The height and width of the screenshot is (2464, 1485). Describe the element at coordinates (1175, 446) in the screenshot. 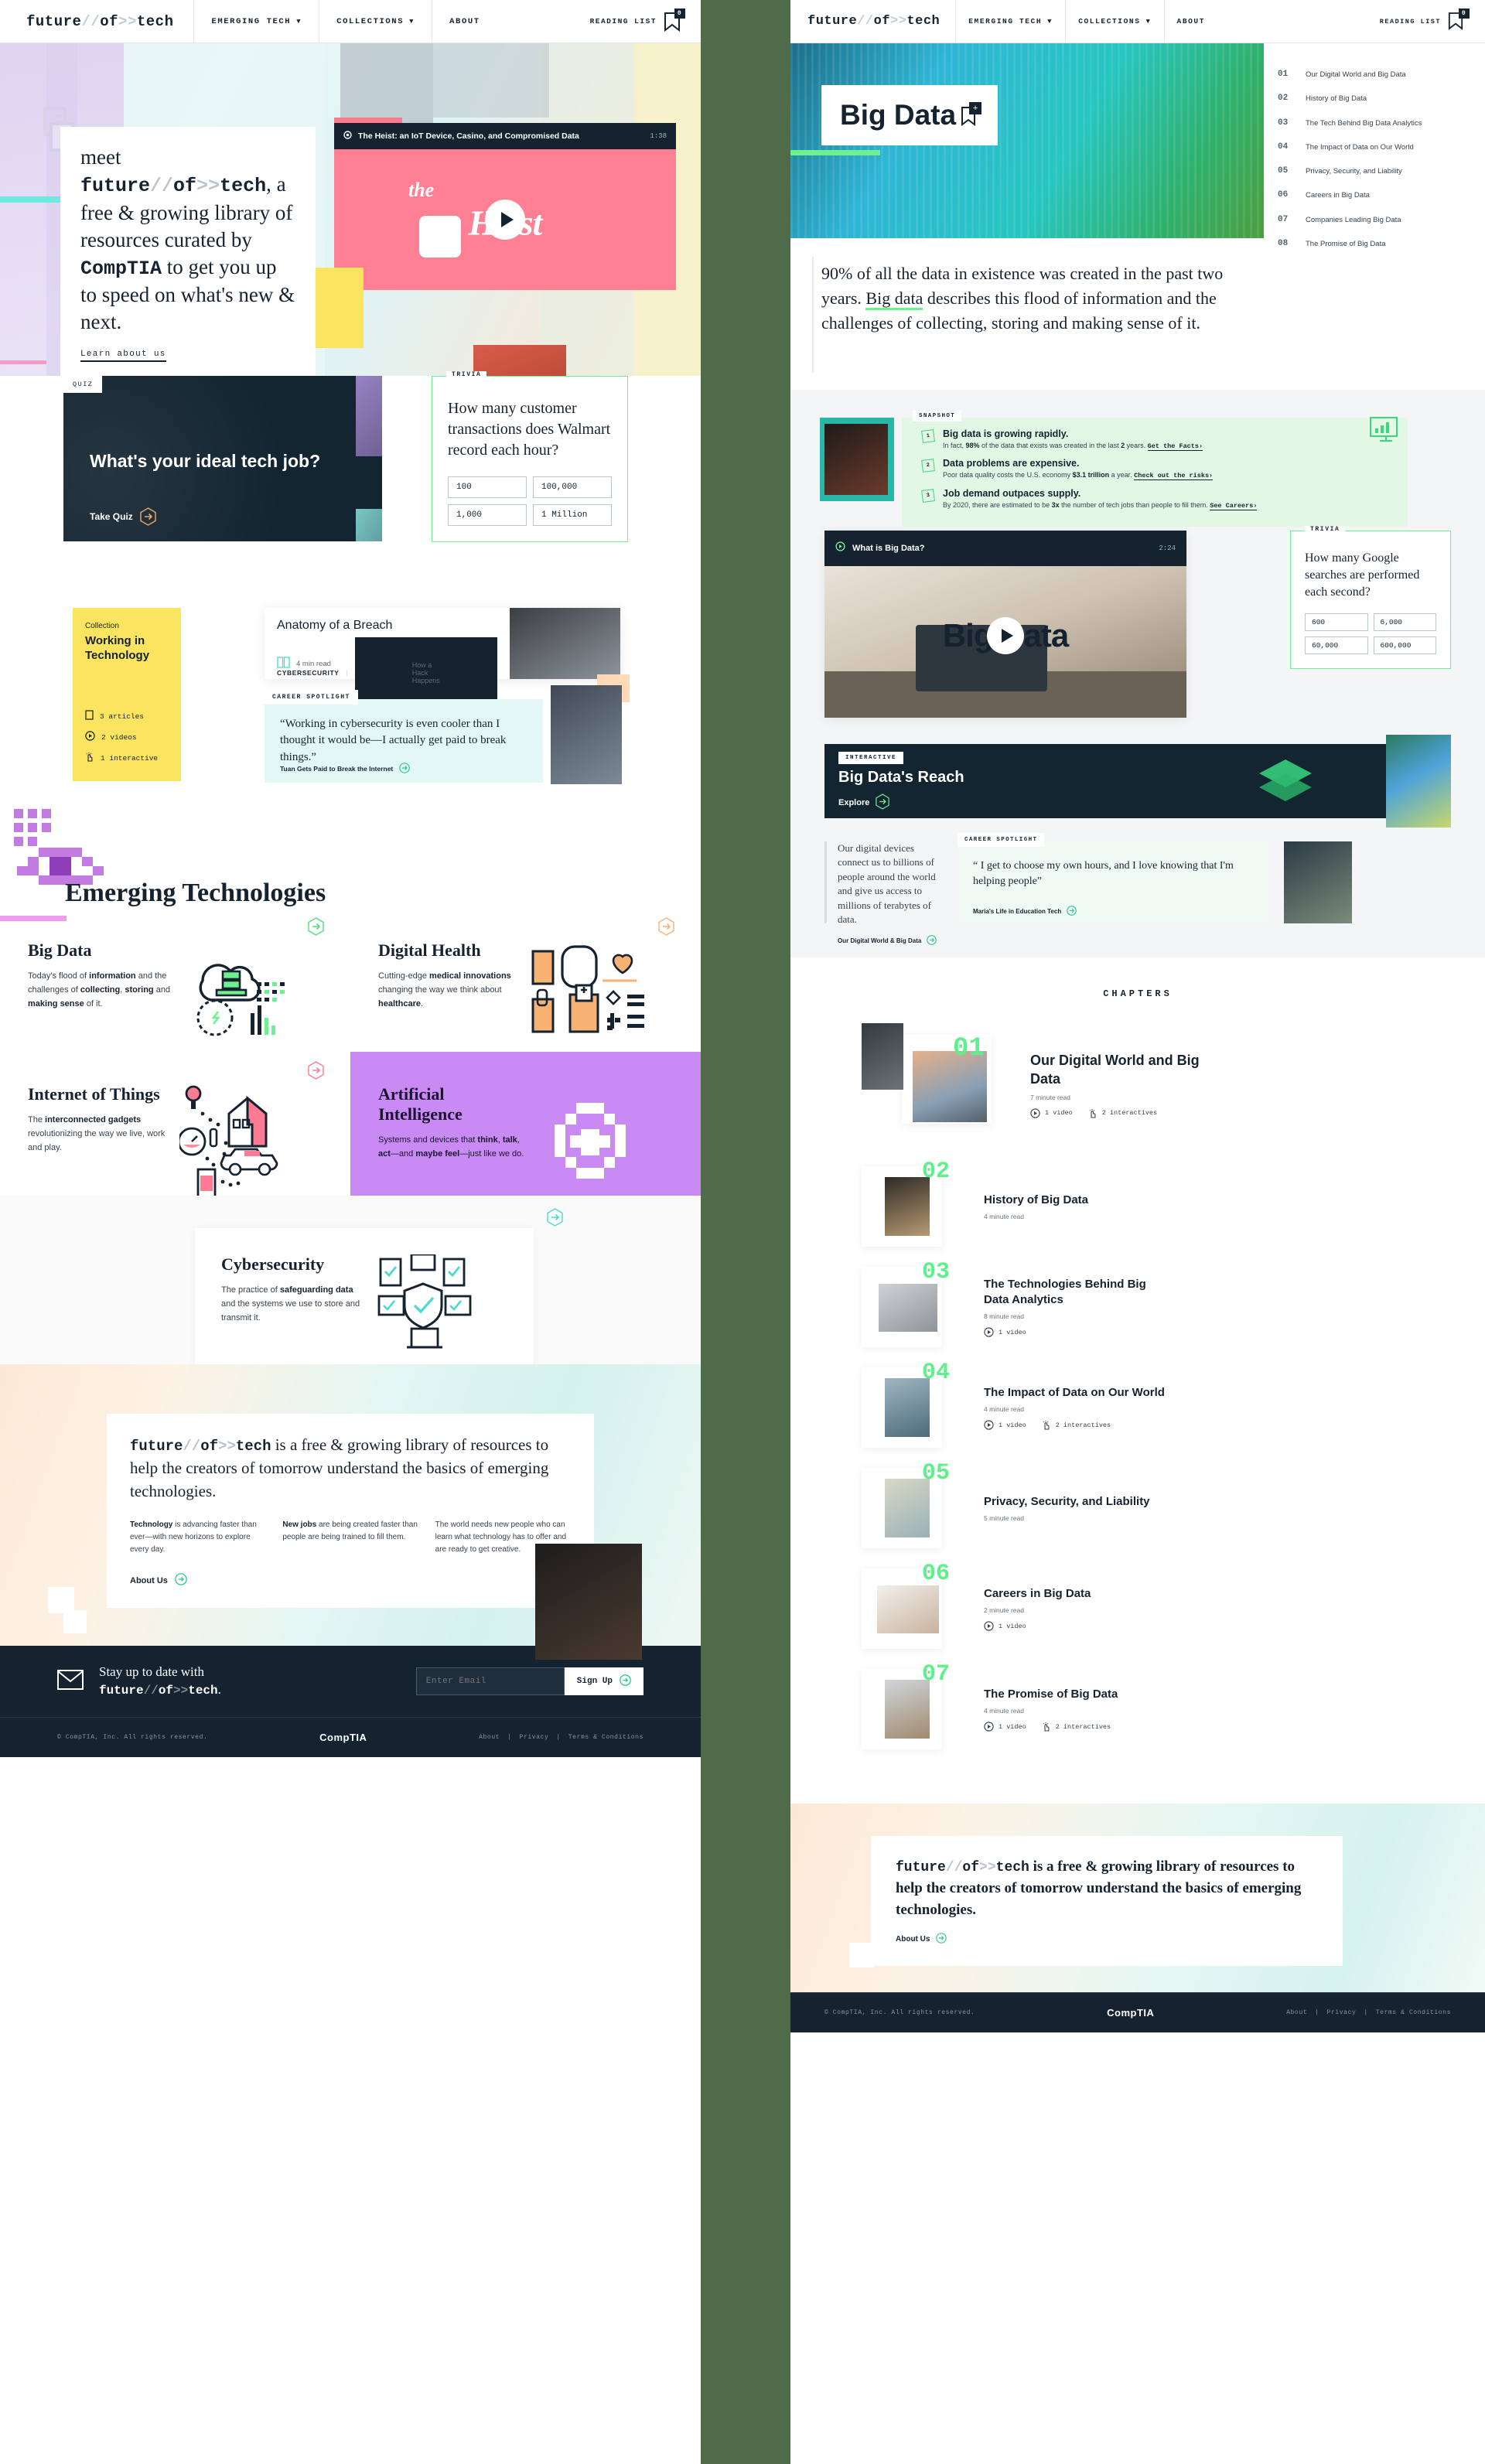

I see `snapshot-link: Get the Facts›` at that location.